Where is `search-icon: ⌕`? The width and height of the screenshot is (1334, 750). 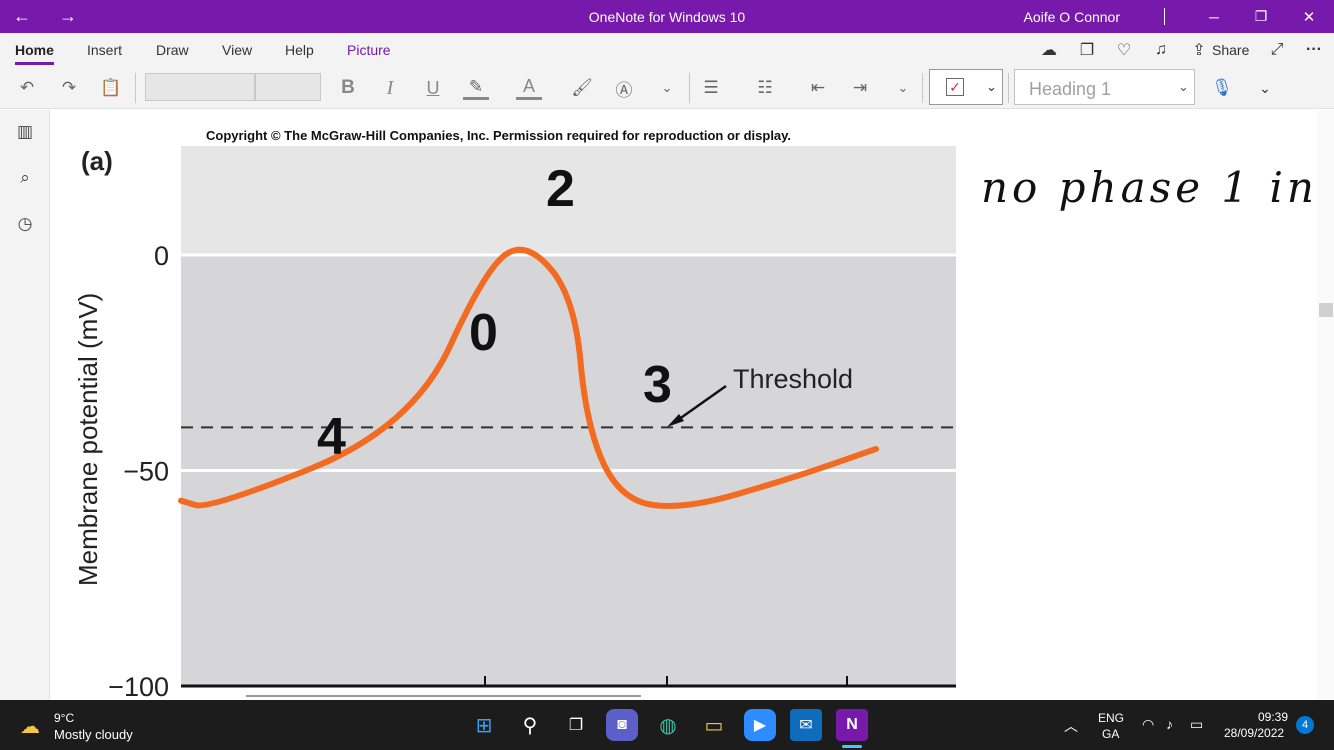 search-icon: ⌕ is located at coordinates (25, 178).